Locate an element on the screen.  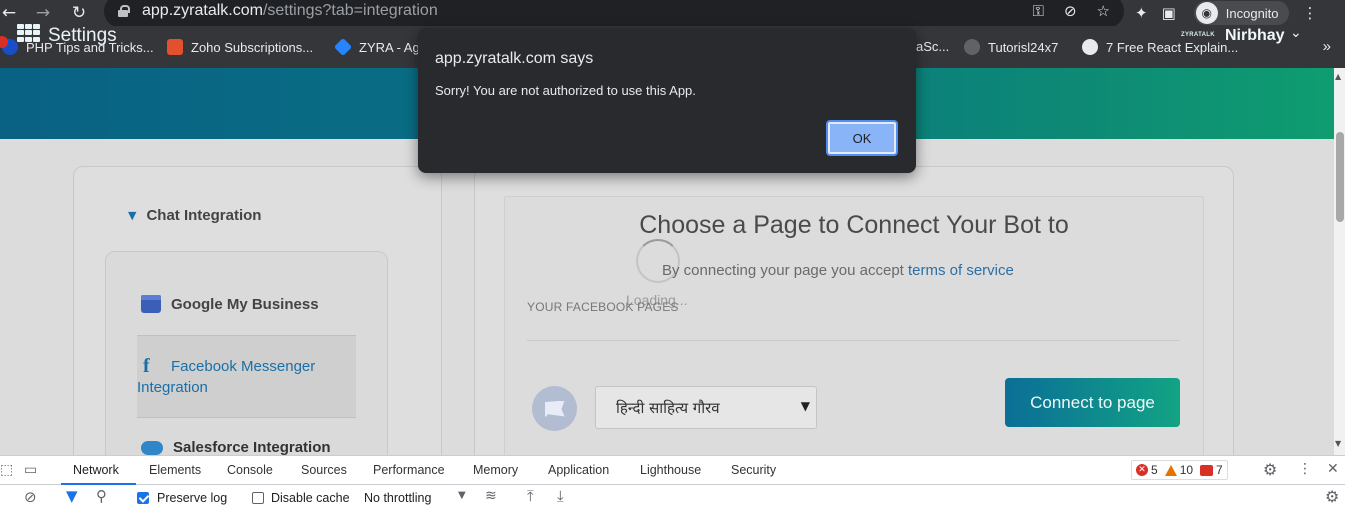
close-icon: ✕ is located at coordinates (1333, 469).